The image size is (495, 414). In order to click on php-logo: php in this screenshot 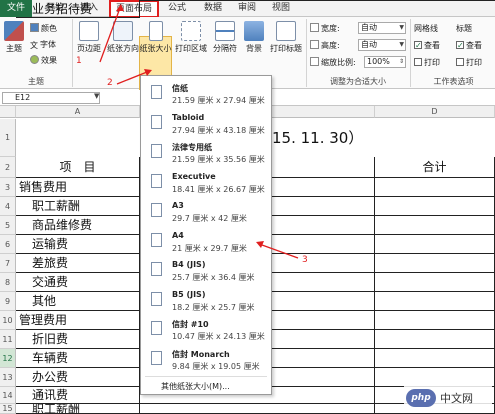, I will do `click(421, 398)`.